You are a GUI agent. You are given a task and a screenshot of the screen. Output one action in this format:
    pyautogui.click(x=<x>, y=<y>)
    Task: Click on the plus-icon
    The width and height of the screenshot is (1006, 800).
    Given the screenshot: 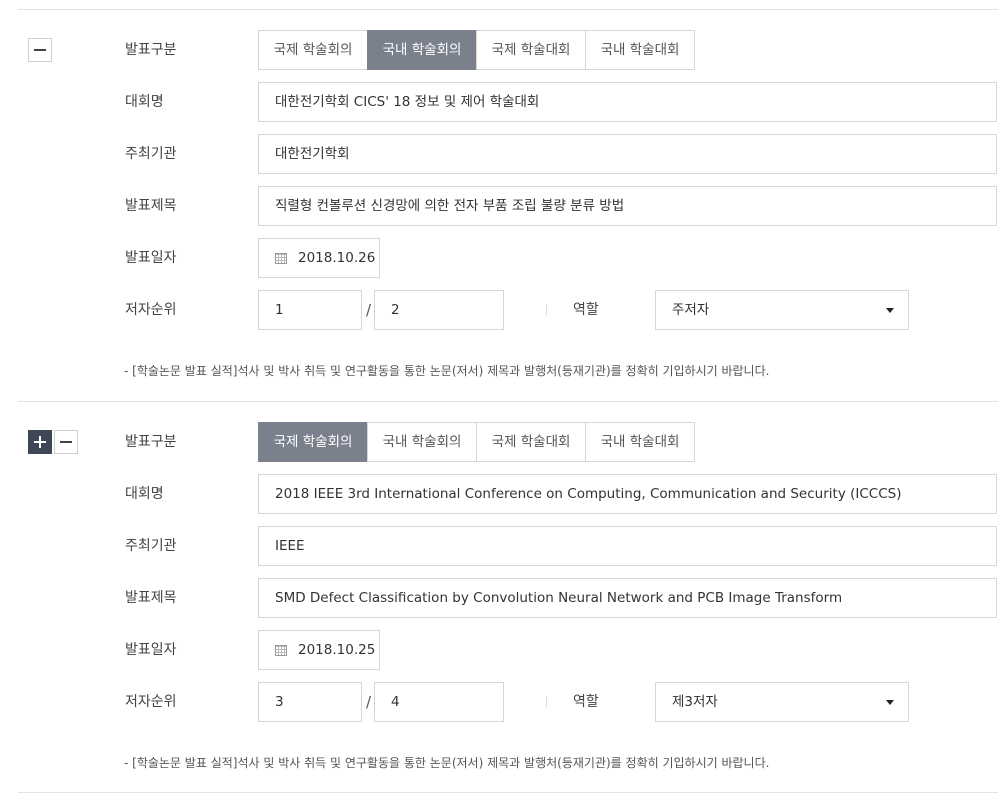 What is the action you would take?
    pyautogui.click(x=40, y=442)
    